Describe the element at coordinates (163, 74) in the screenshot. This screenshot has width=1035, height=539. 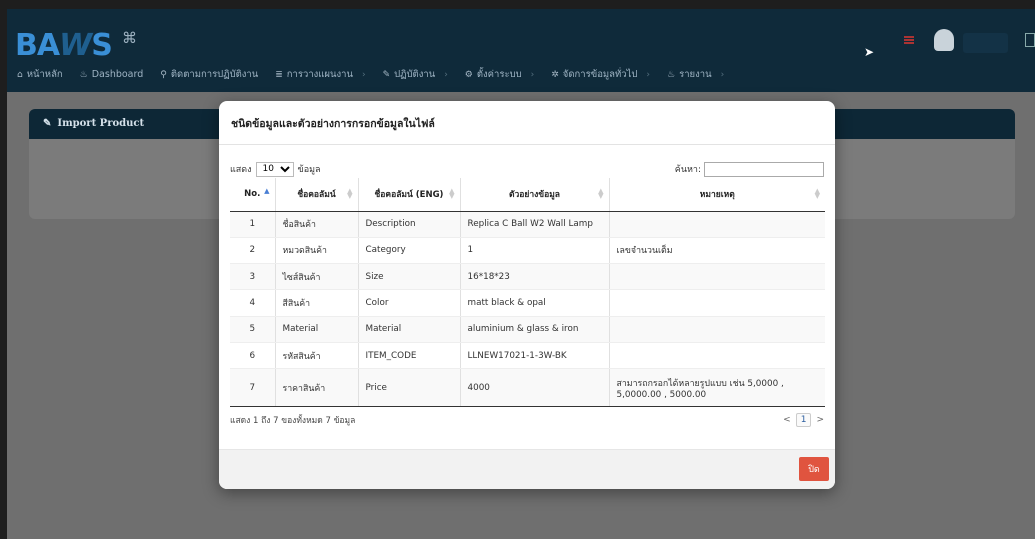
I see `map-pin-icon: ⚲` at that location.